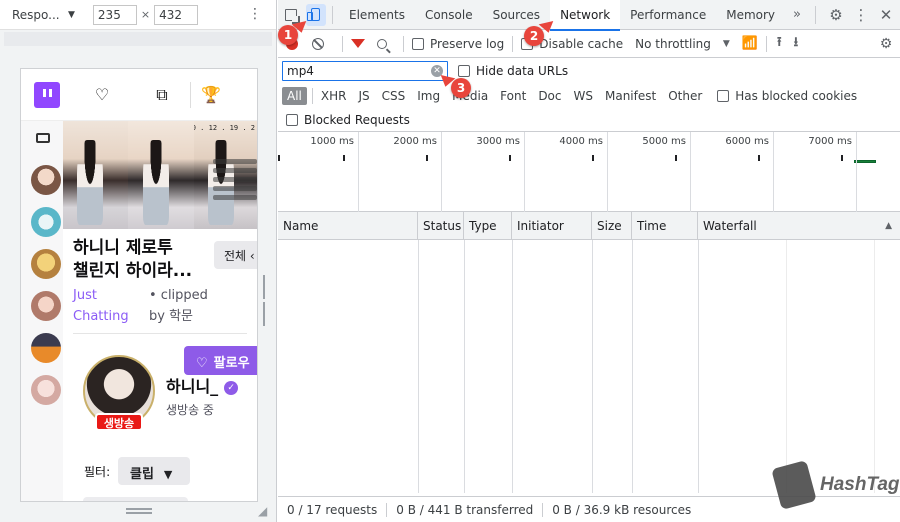 The image size is (900, 522). Describe the element at coordinates (176, 14) in the screenshot. I see `height-input` at that location.